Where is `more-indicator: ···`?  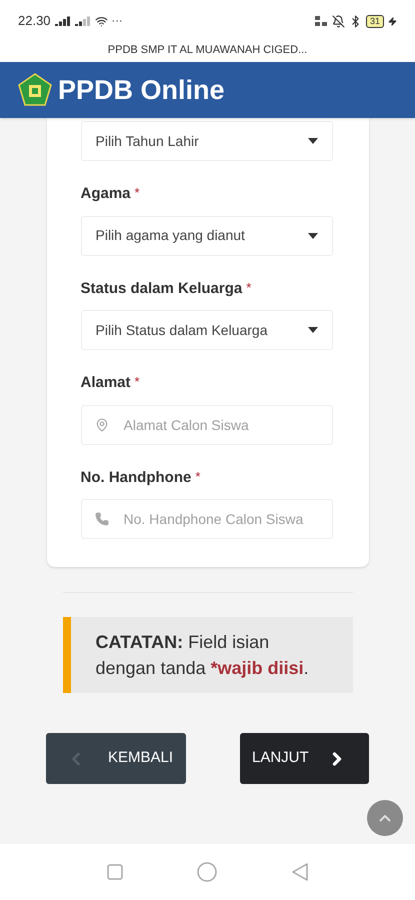
more-indicator: ··· is located at coordinates (117, 21).